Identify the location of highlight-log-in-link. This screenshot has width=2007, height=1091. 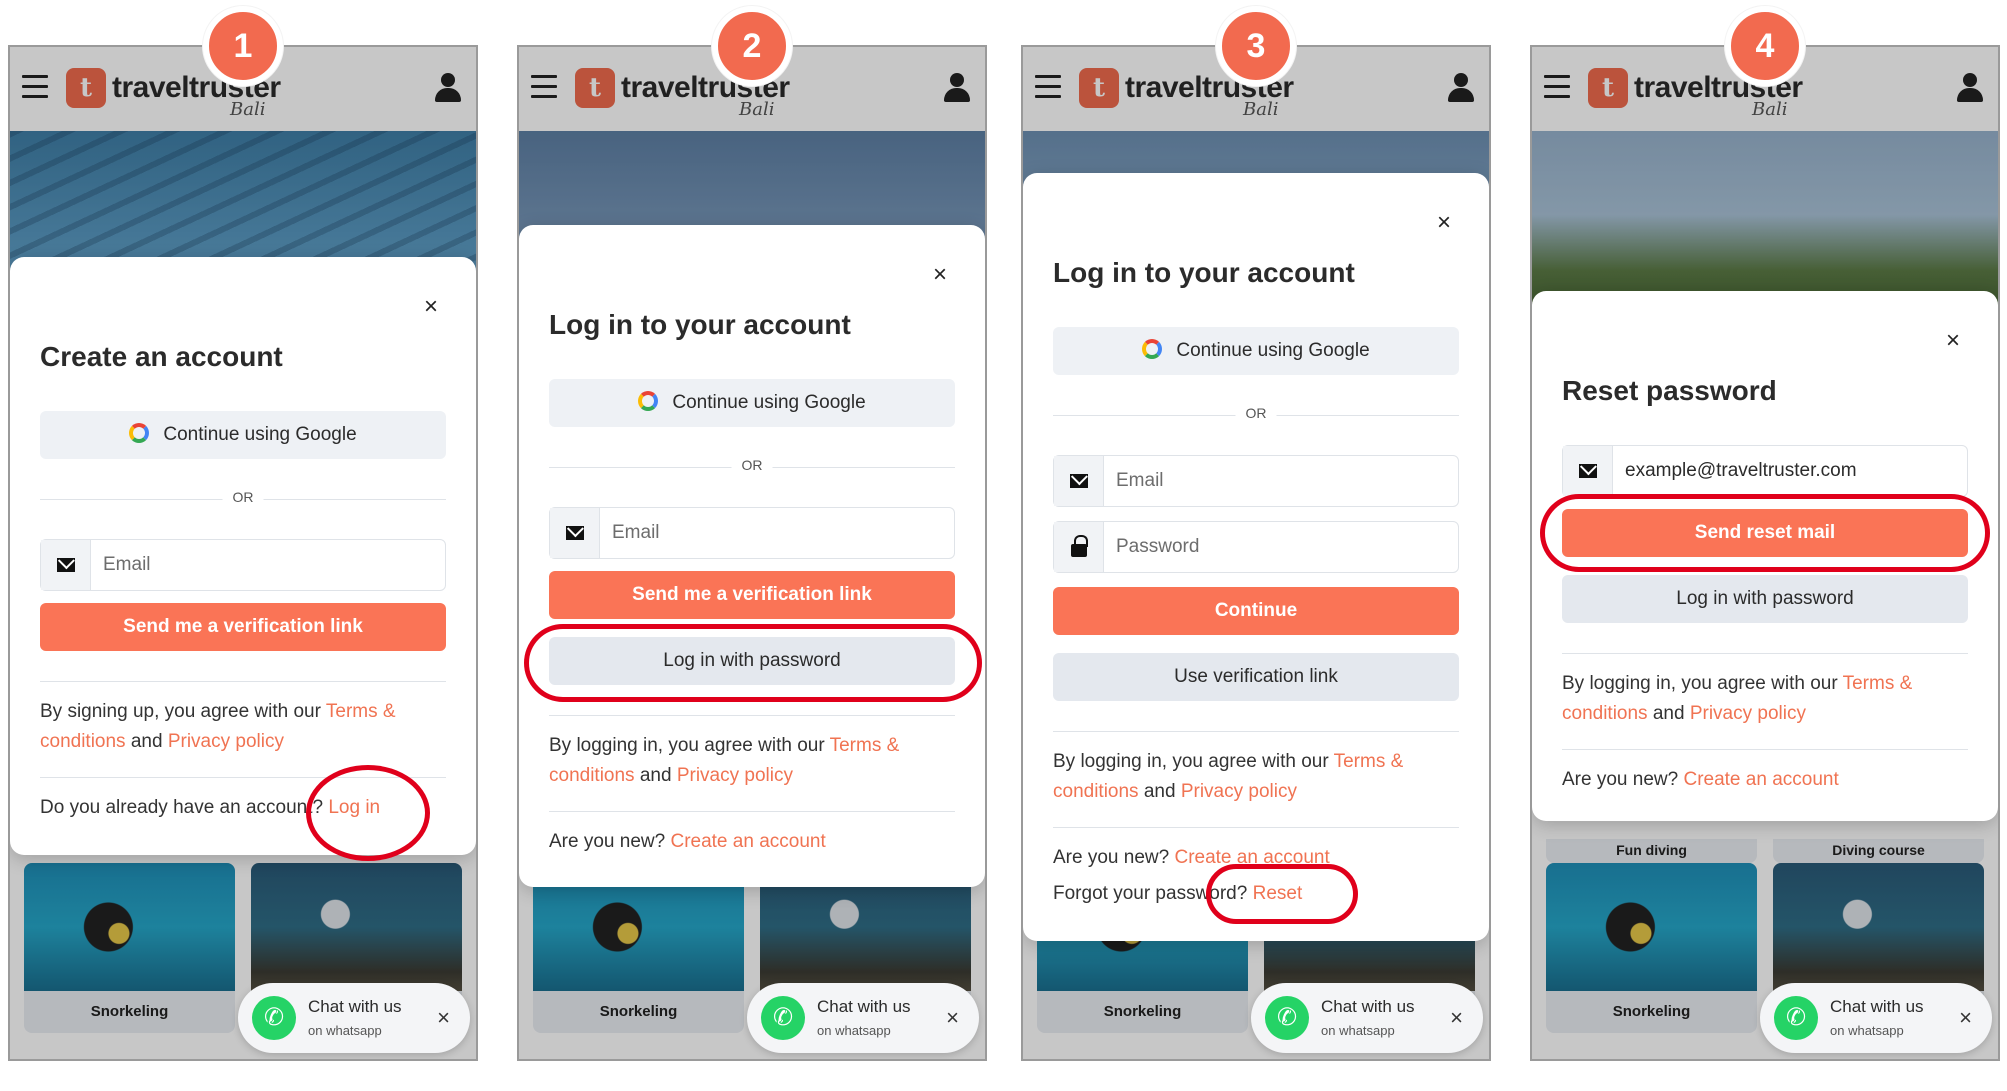
(368, 813).